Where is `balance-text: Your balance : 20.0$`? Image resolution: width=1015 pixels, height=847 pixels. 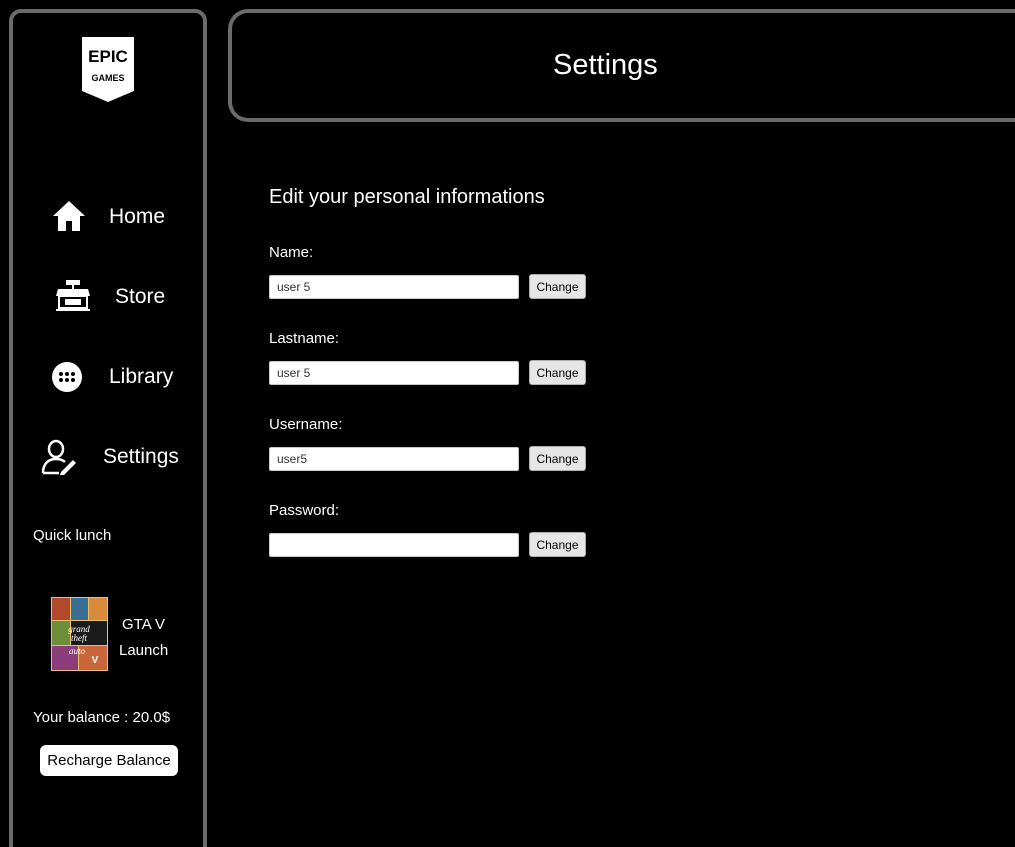
balance-text: Your balance : 20.0$ is located at coordinates (102, 717).